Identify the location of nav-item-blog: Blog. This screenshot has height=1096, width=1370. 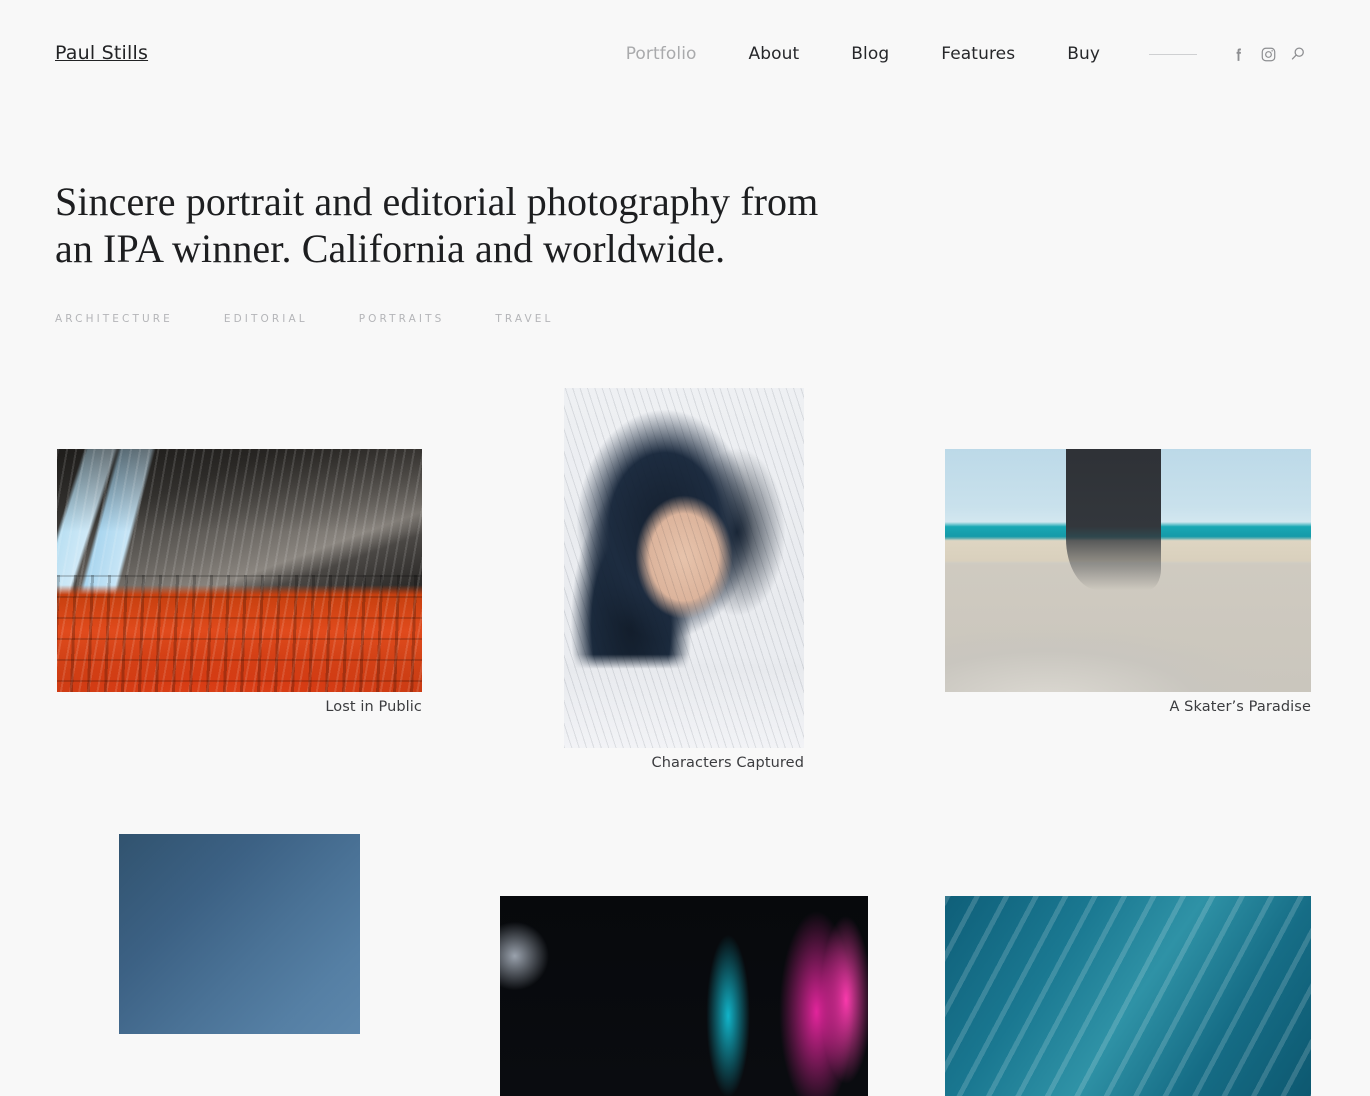
(870, 54).